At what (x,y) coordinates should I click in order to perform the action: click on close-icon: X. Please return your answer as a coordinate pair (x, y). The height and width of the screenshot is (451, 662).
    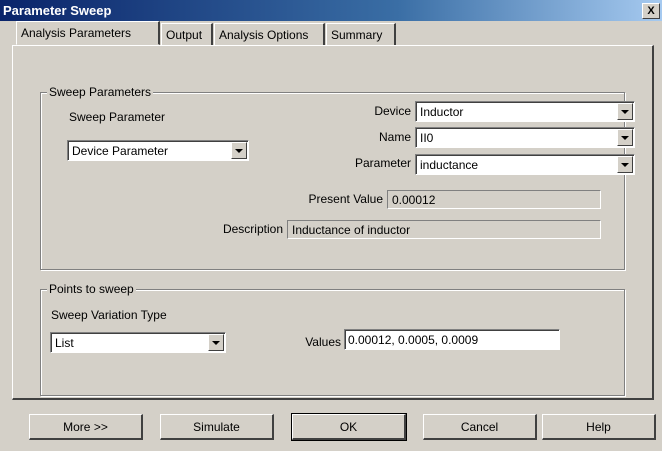
    Looking at the image, I should click on (651, 11).